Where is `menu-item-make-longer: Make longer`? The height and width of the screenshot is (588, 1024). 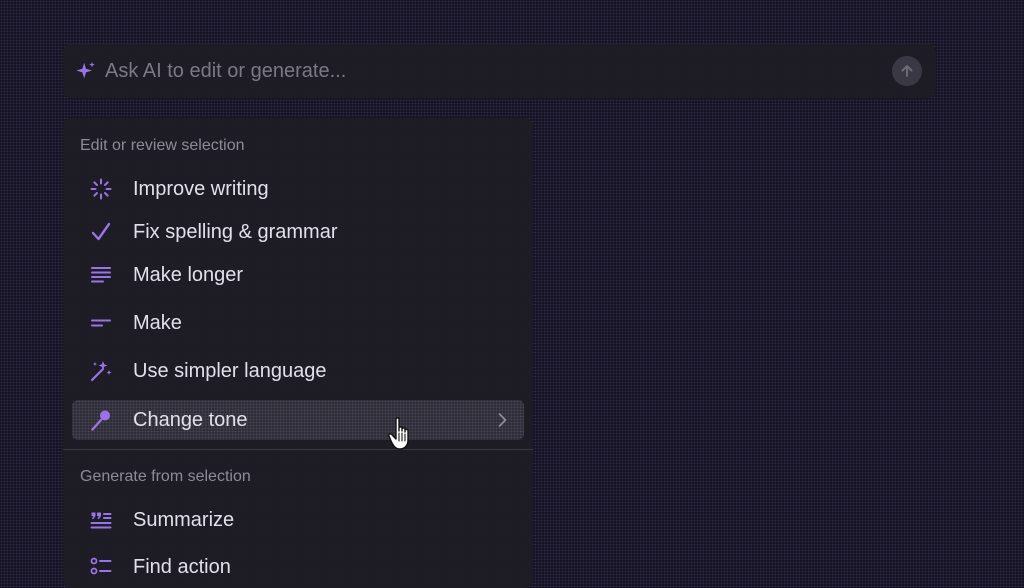
menu-item-make-longer: Make longer is located at coordinates (298, 275).